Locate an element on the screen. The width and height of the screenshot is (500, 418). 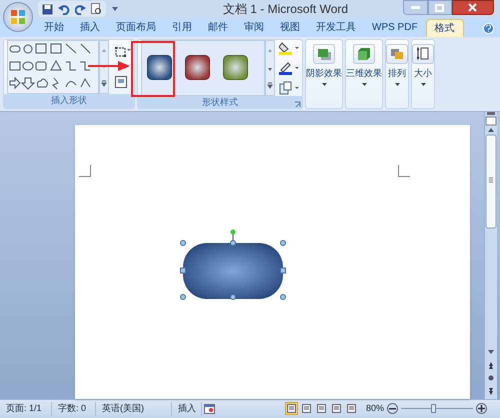
ribbon-tab: 页面布局 is located at coordinates (136, 27).